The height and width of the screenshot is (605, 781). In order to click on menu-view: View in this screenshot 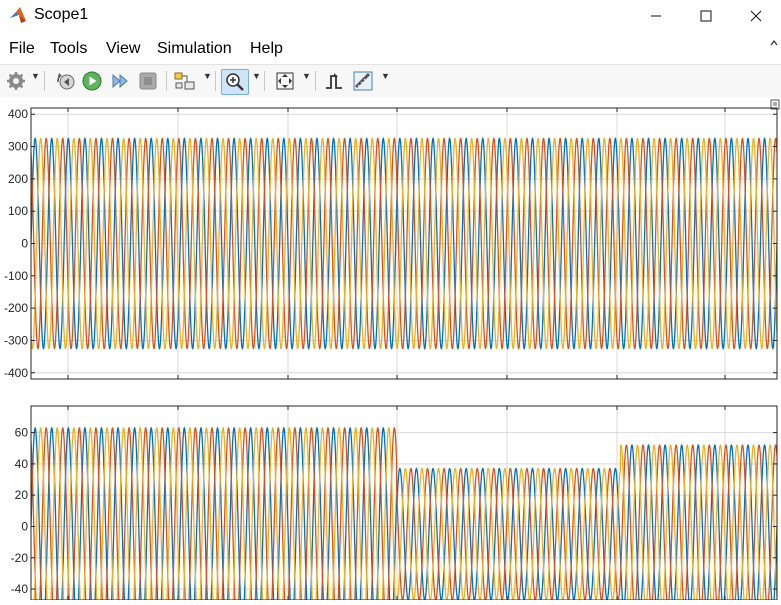, I will do `click(123, 49)`.